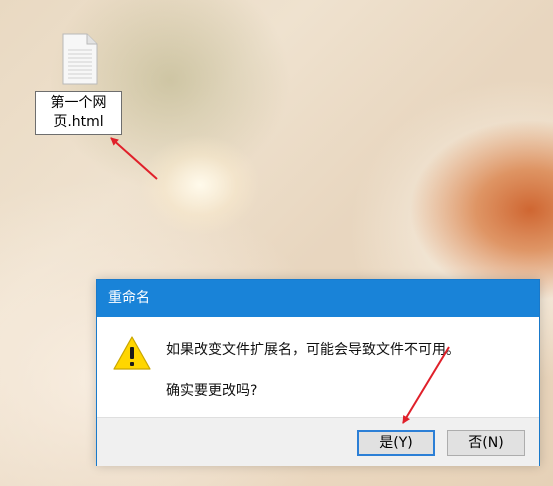  Describe the element at coordinates (396, 443) in the screenshot. I see `yes-button: 是(Y)` at that location.